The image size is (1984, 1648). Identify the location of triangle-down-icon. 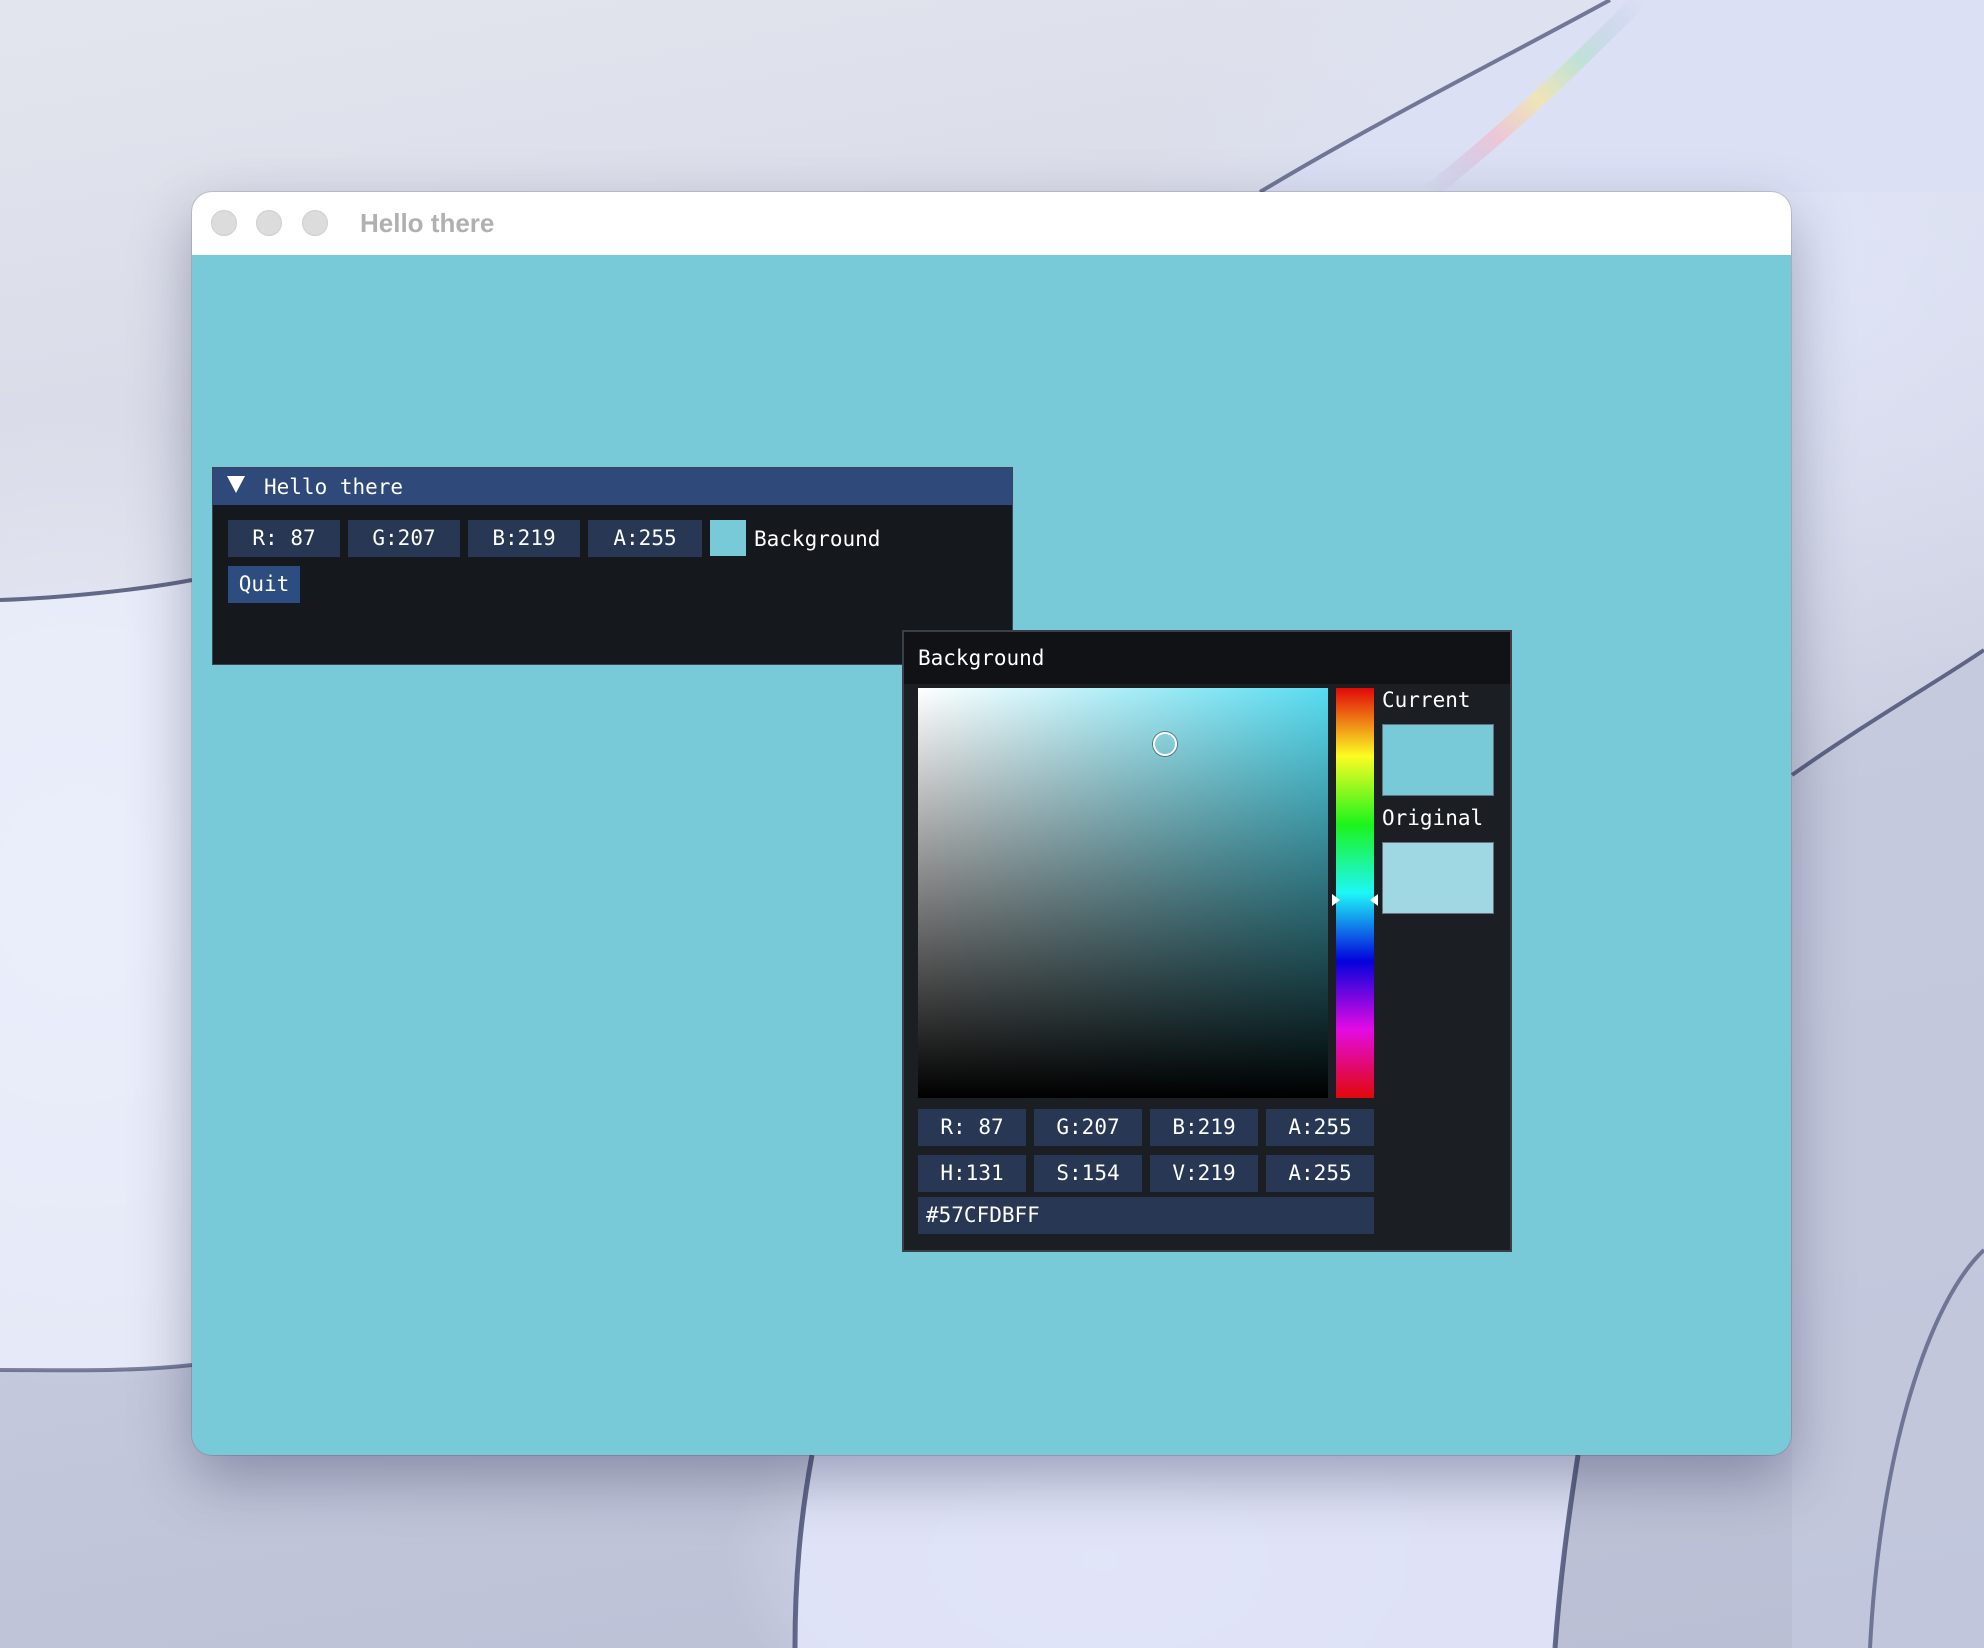
(236, 484).